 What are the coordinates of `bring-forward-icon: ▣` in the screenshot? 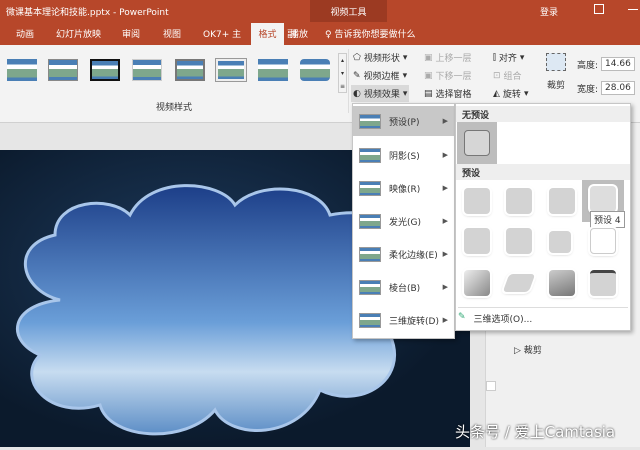 It's located at (428, 57).